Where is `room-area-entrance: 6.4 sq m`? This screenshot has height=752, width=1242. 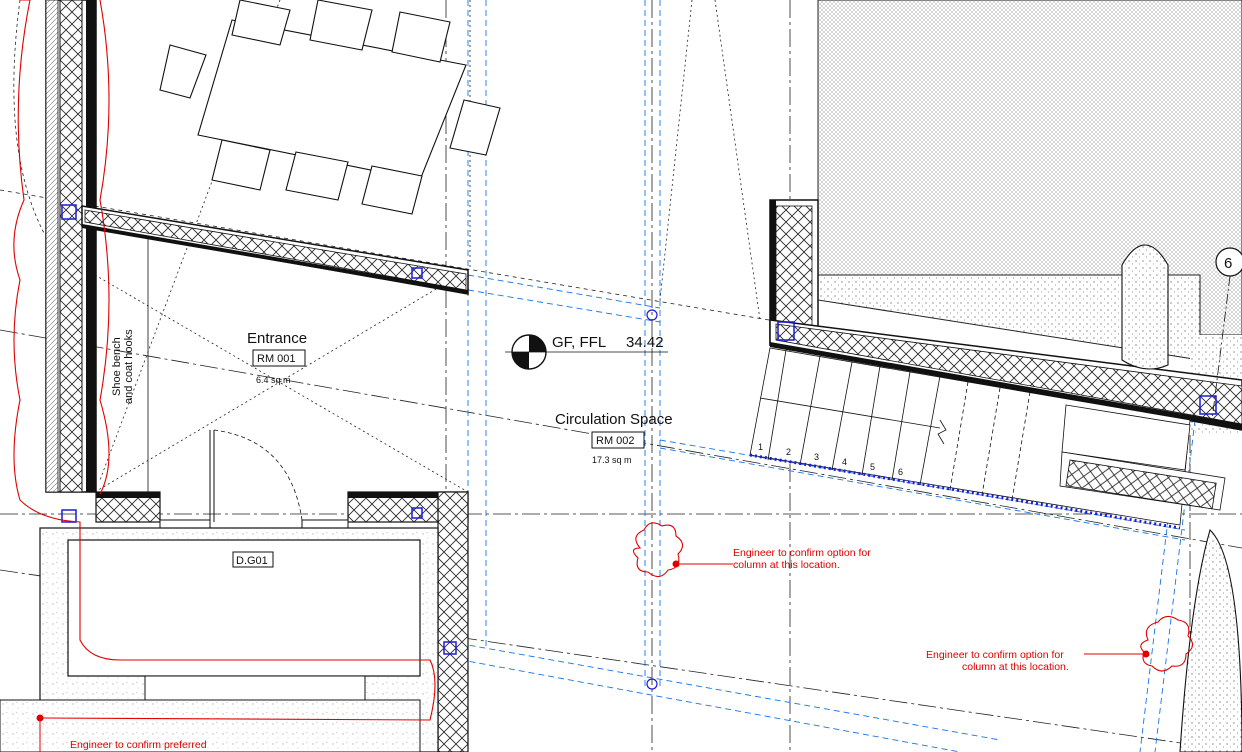 room-area-entrance: 6.4 sq m is located at coordinates (273, 380).